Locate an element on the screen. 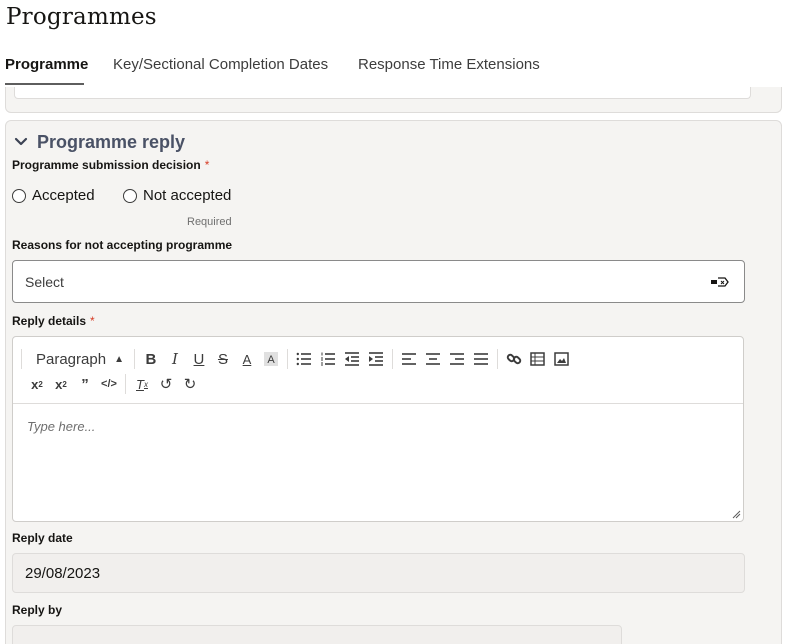 Image resolution: width=785 pixels, height=644 pixels. decision-label: Programme submission decision * is located at coordinates (110, 165).